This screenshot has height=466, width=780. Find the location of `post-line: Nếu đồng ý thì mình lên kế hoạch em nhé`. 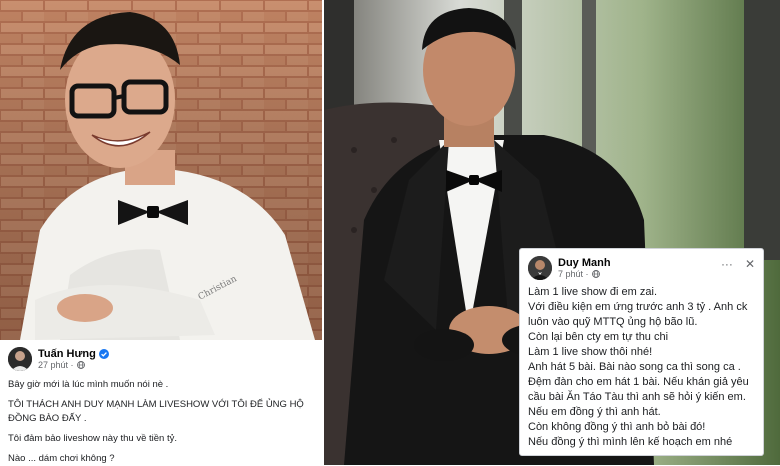

post-line: Nếu đồng ý thì mình lên kế hoạch em nhé is located at coordinates (630, 442).